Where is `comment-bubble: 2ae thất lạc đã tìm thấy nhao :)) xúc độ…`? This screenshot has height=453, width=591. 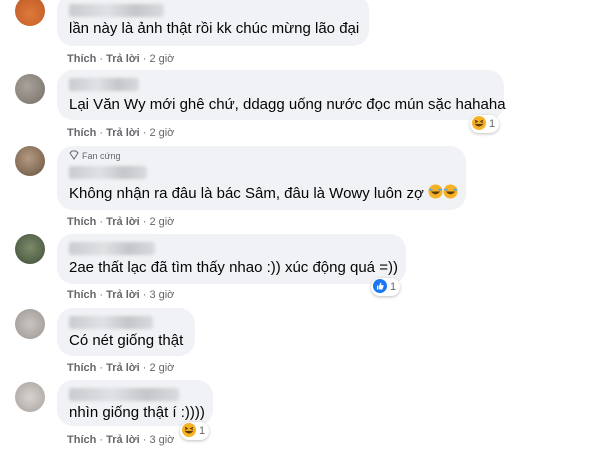
comment-bubble: 2ae thất lạc đã tìm thấy nhao :)) xúc độ… is located at coordinates (231, 259).